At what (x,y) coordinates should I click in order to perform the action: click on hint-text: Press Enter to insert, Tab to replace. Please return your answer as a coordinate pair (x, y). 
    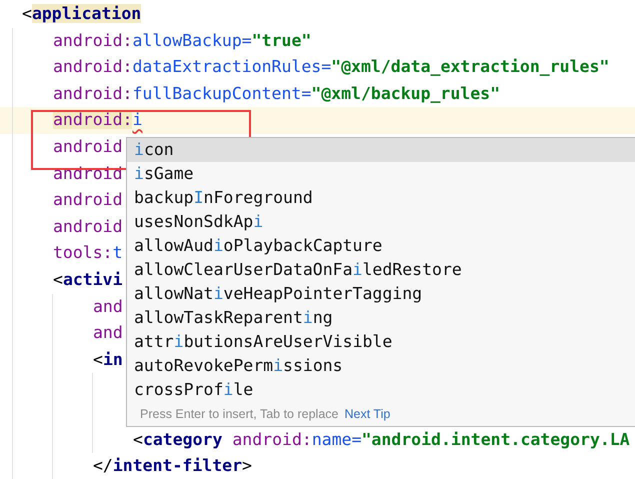
    Looking at the image, I should click on (239, 414).